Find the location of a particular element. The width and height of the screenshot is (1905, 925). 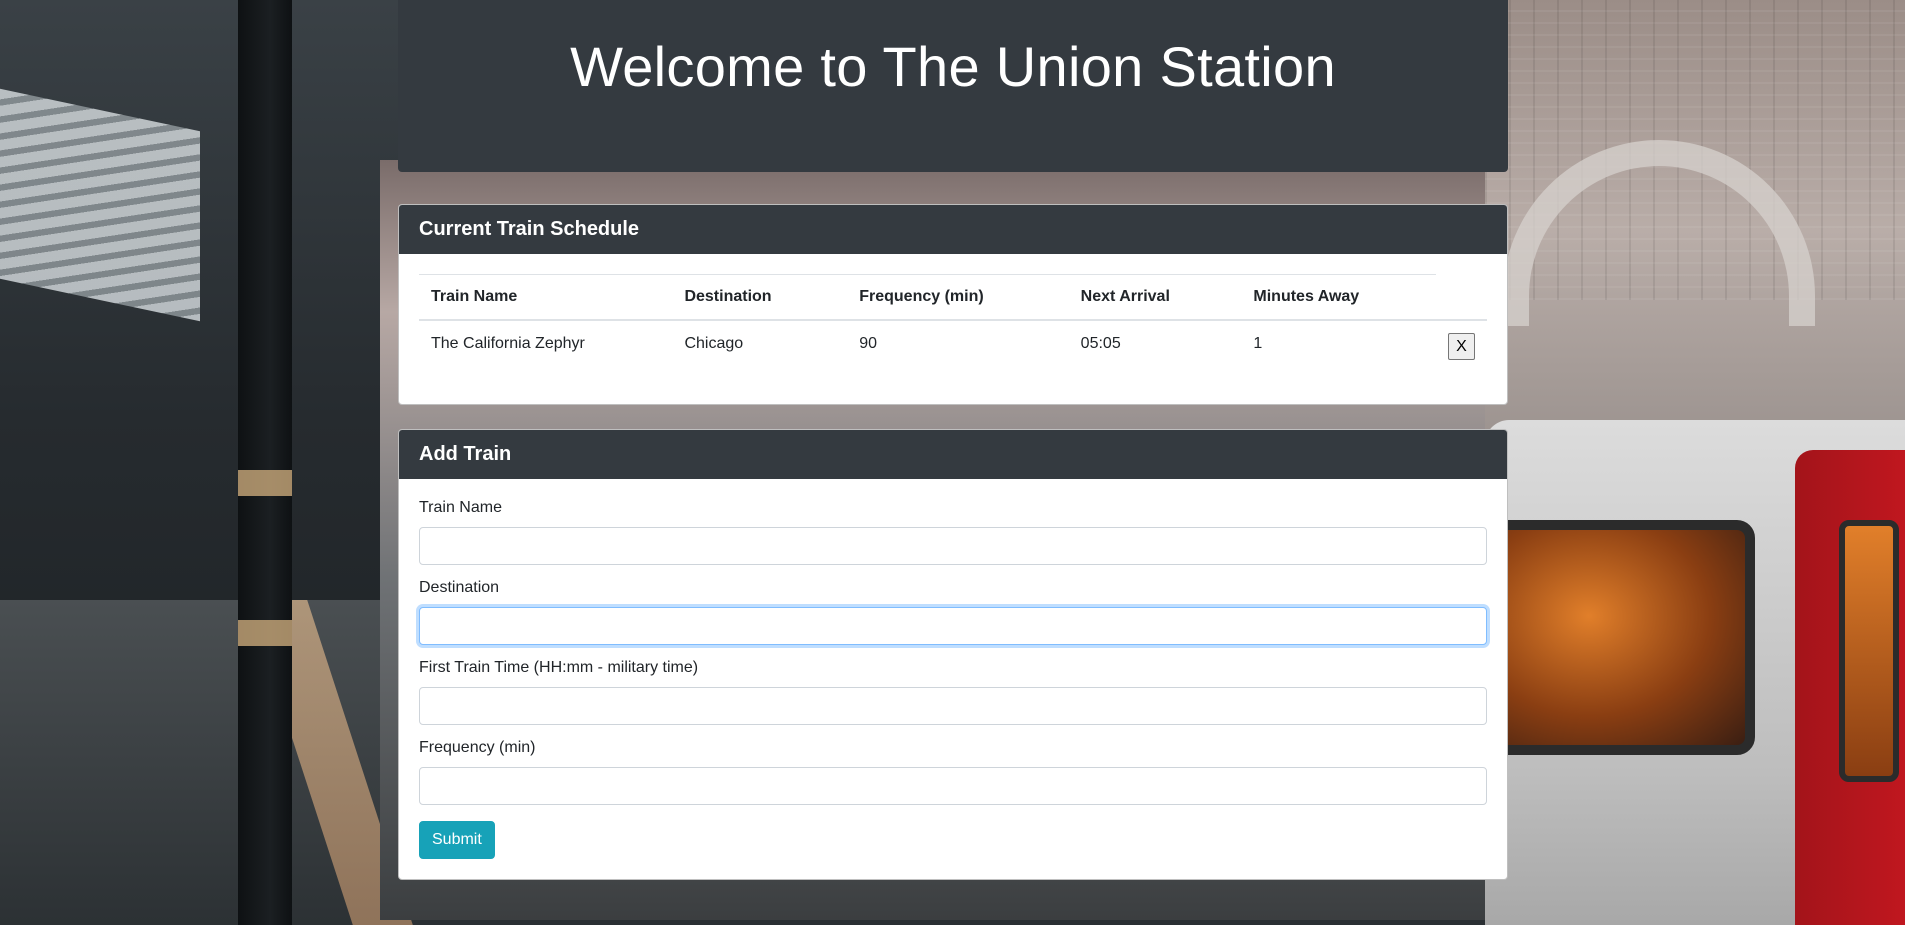

remove-train-button: X is located at coordinates (1461, 346).